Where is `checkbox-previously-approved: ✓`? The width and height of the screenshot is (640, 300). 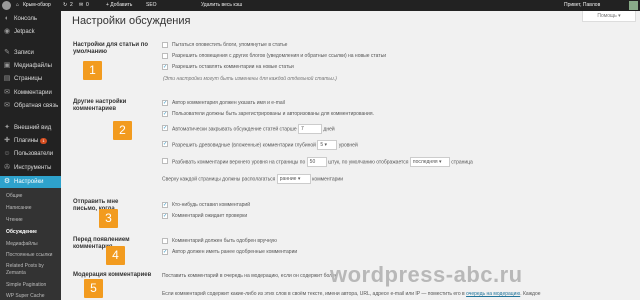
checkbox-previously-approved: ✓ is located at coordinates (165, 252).